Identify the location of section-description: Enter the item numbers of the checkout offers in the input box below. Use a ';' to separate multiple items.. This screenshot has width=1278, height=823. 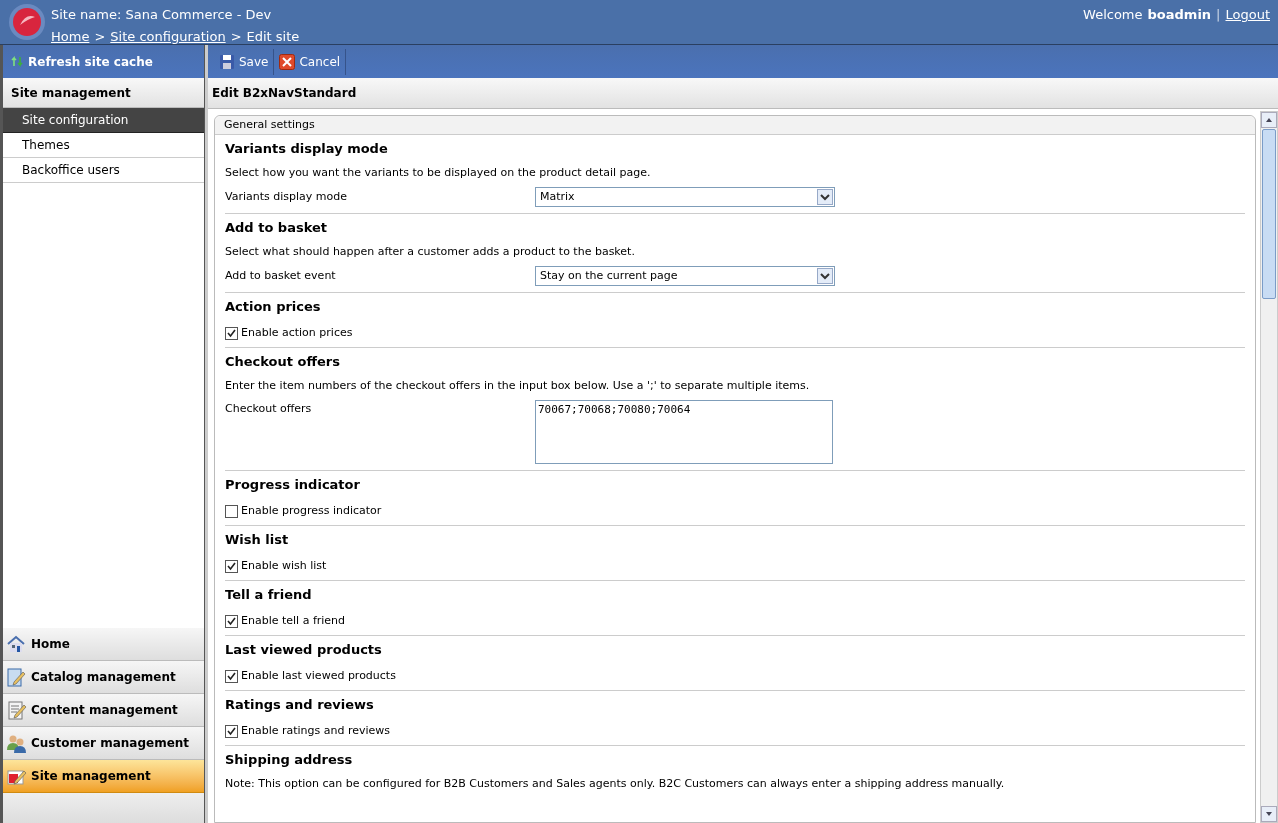
(518, 386).